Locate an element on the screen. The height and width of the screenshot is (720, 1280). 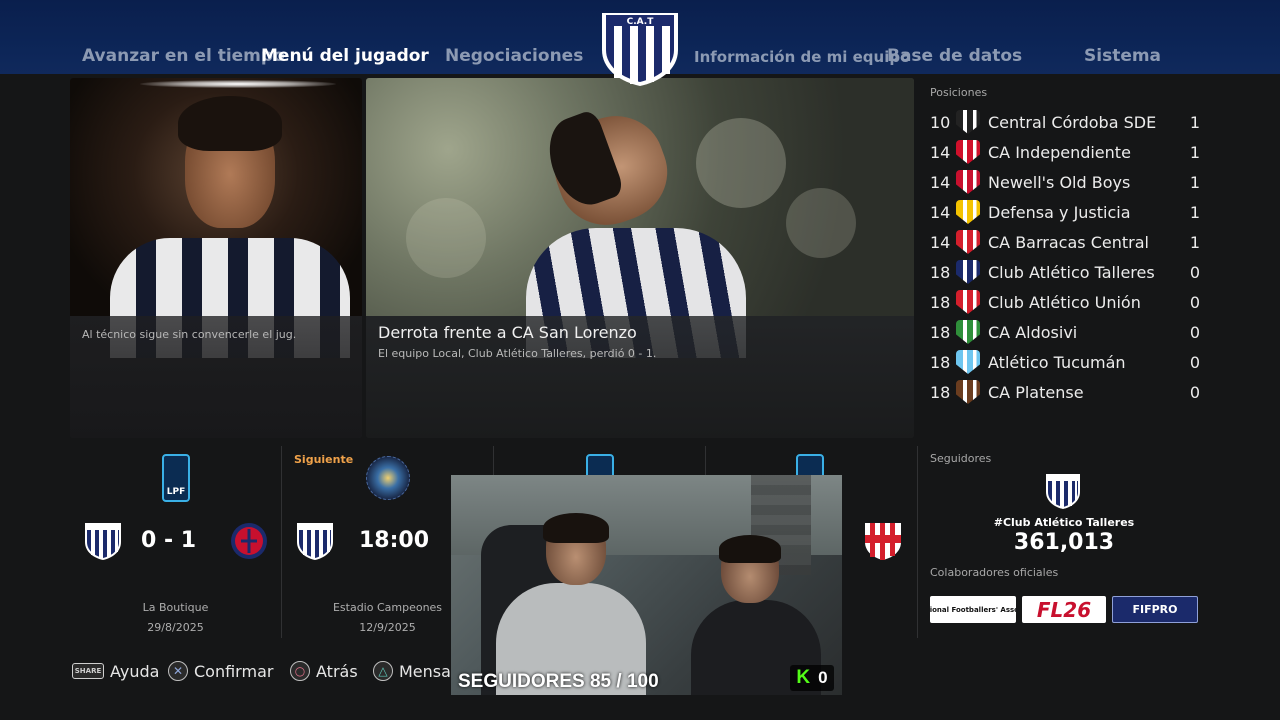
standing-rank: 10 is located at coordinates (940, 122).